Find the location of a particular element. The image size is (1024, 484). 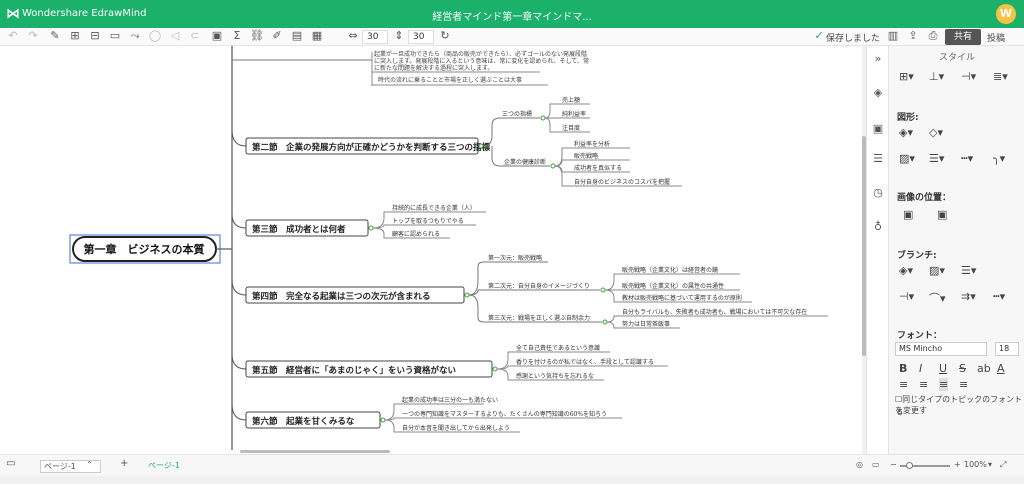

same-type-font-checkbox: ☐同じタイプのトピックのフォントを変更す is located at coordinates (959, 405).